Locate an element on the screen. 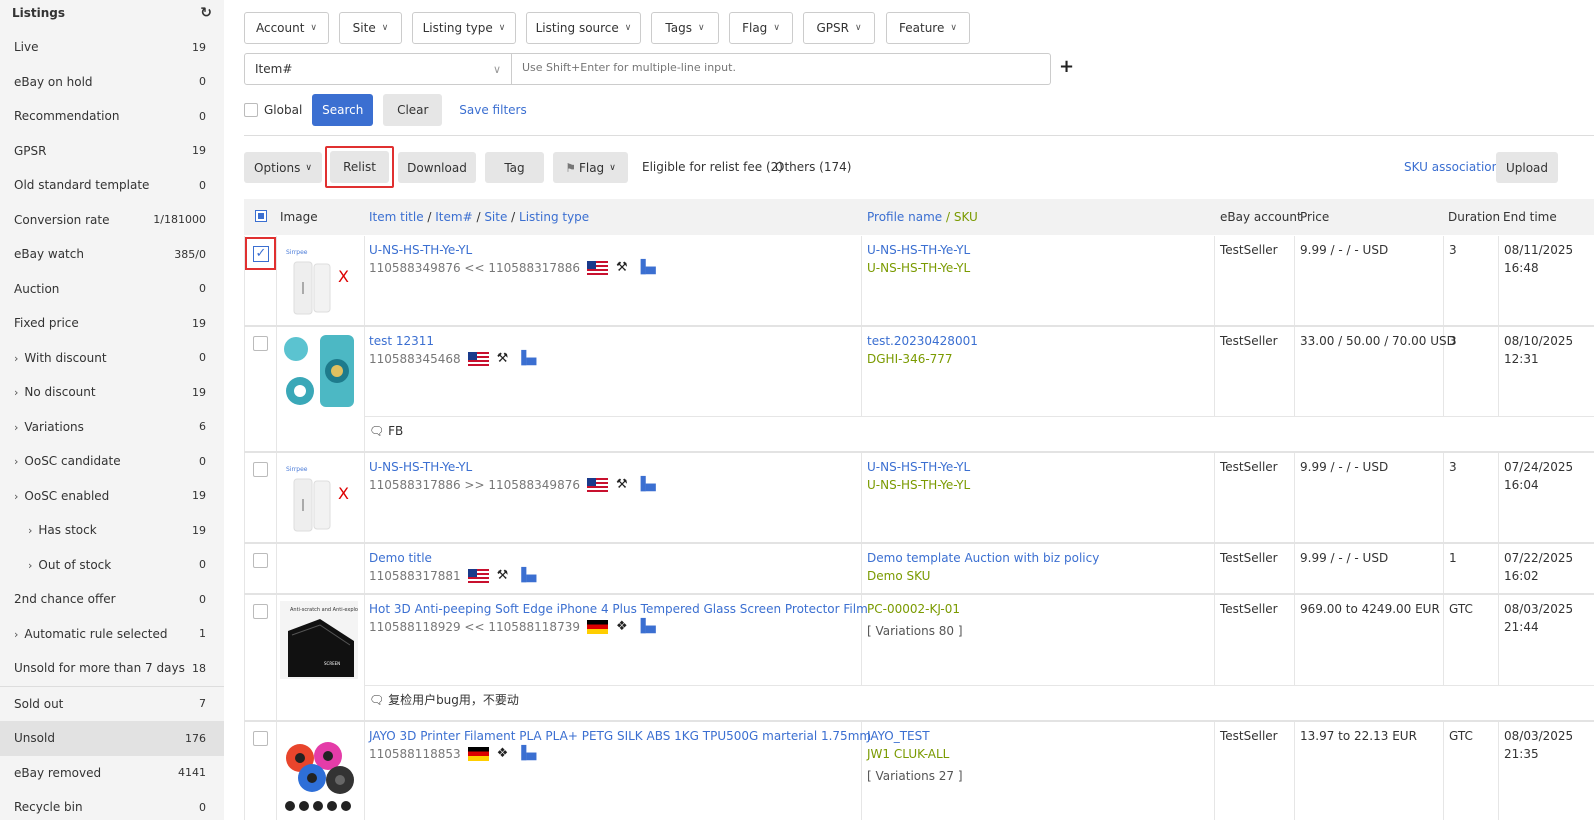 Image resolution: width=1594 pixels, height=820 pixels. sidebar-item-recommendation: Recommendation 0 is located at coordinates (112, 116).